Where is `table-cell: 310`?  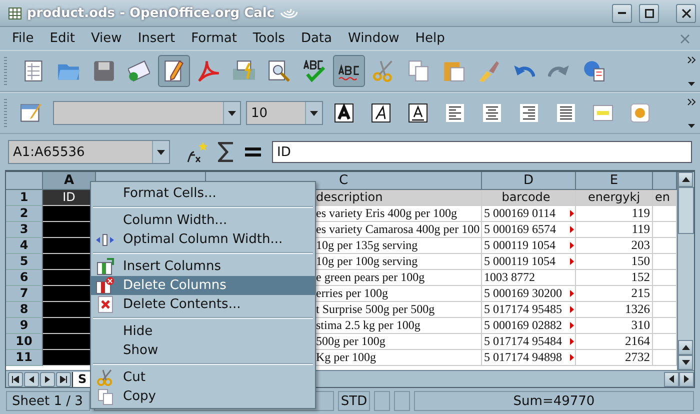
table-cell: 310 is located at coordinates (614, 326).